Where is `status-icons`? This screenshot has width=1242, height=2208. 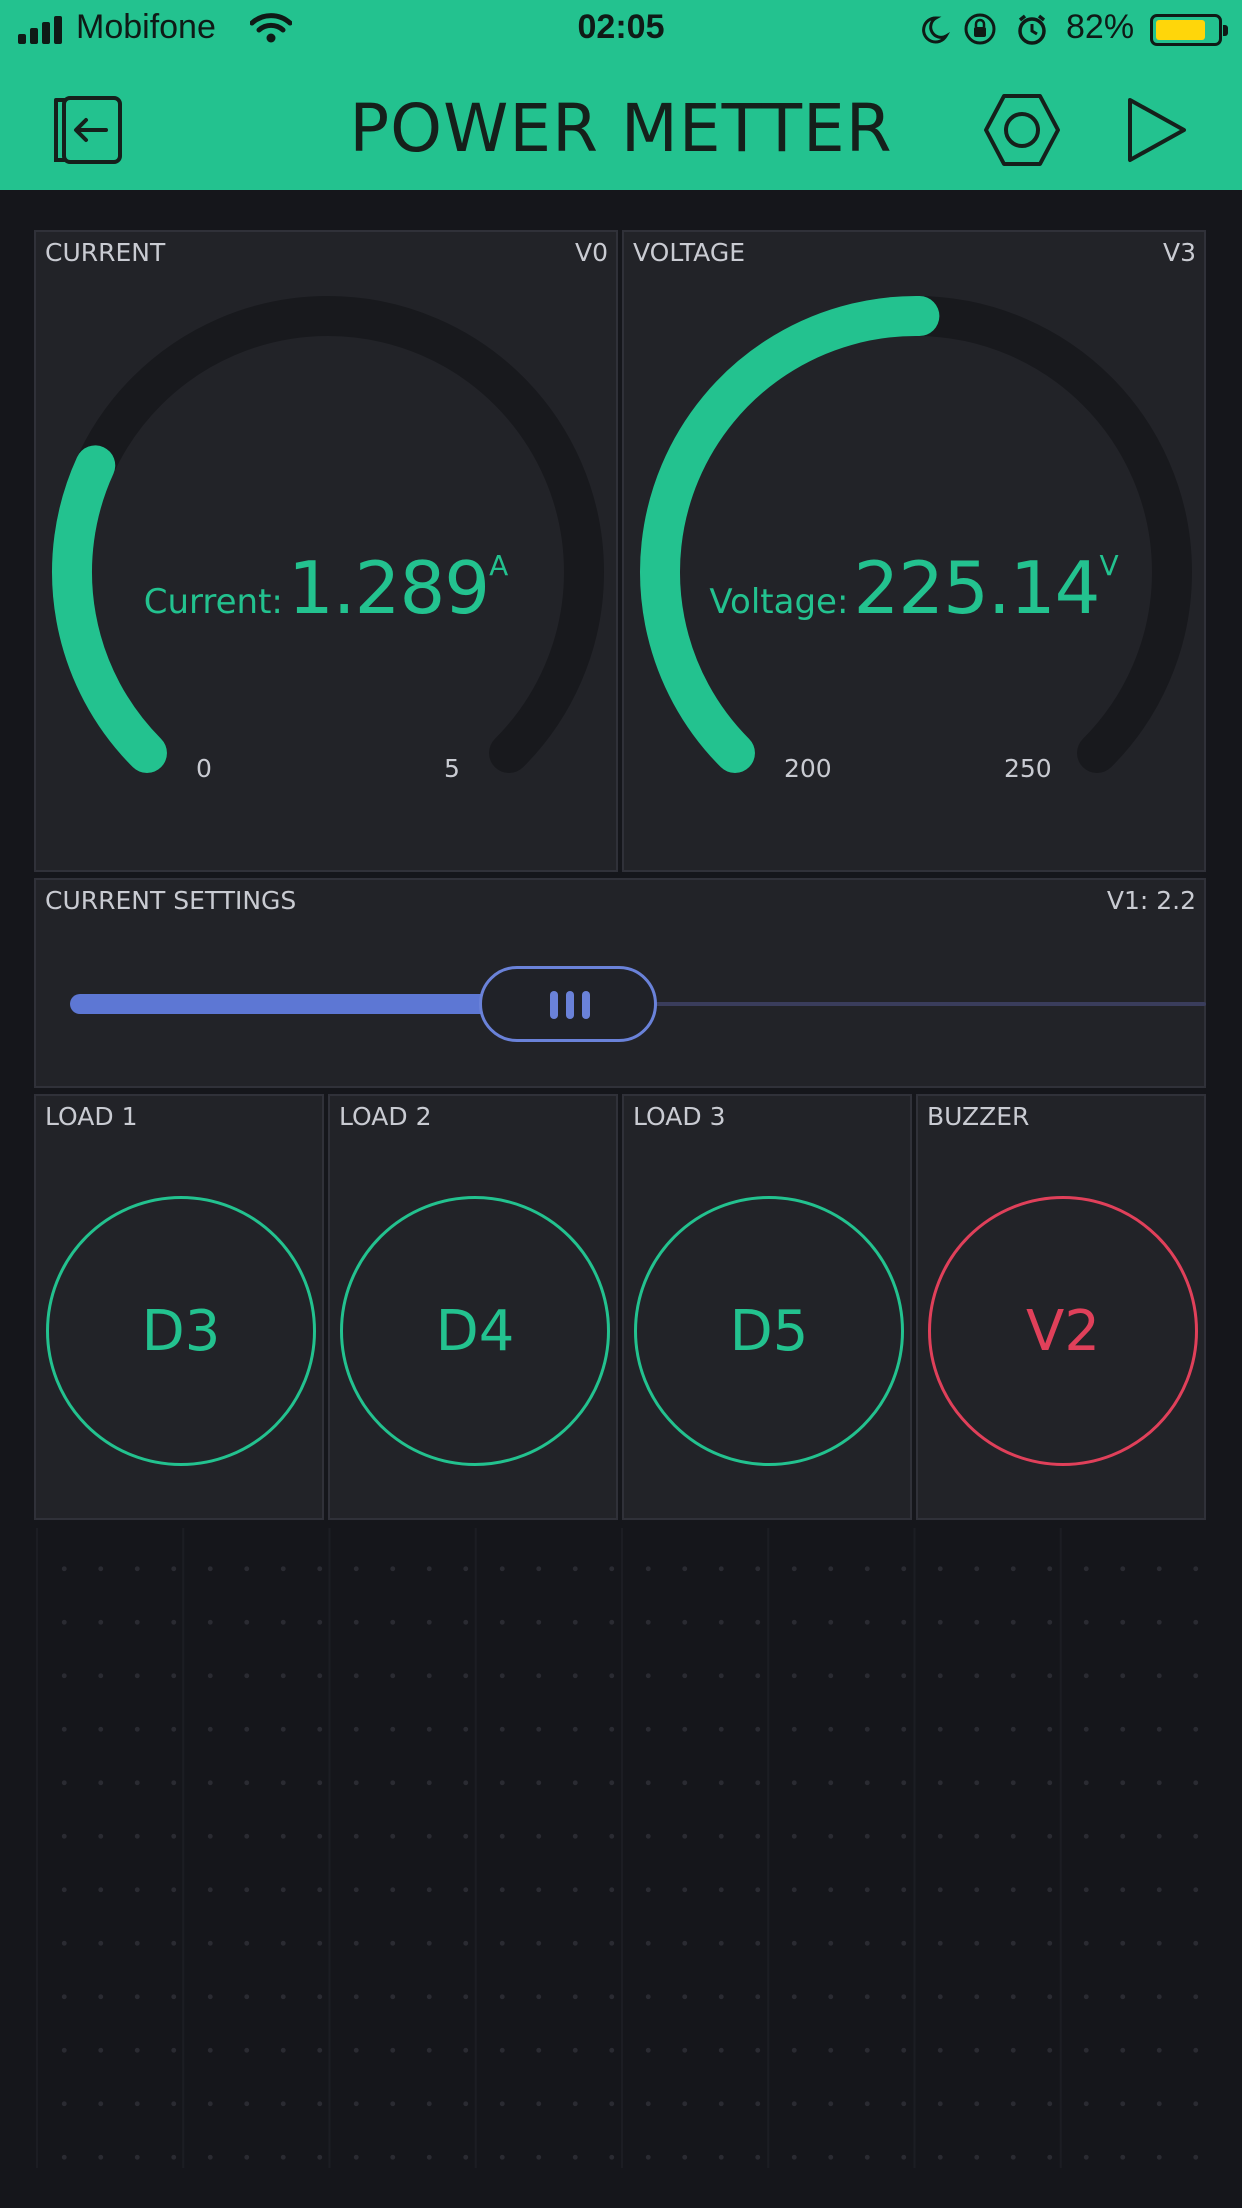
status-icons is located at coordinates (984, 29).